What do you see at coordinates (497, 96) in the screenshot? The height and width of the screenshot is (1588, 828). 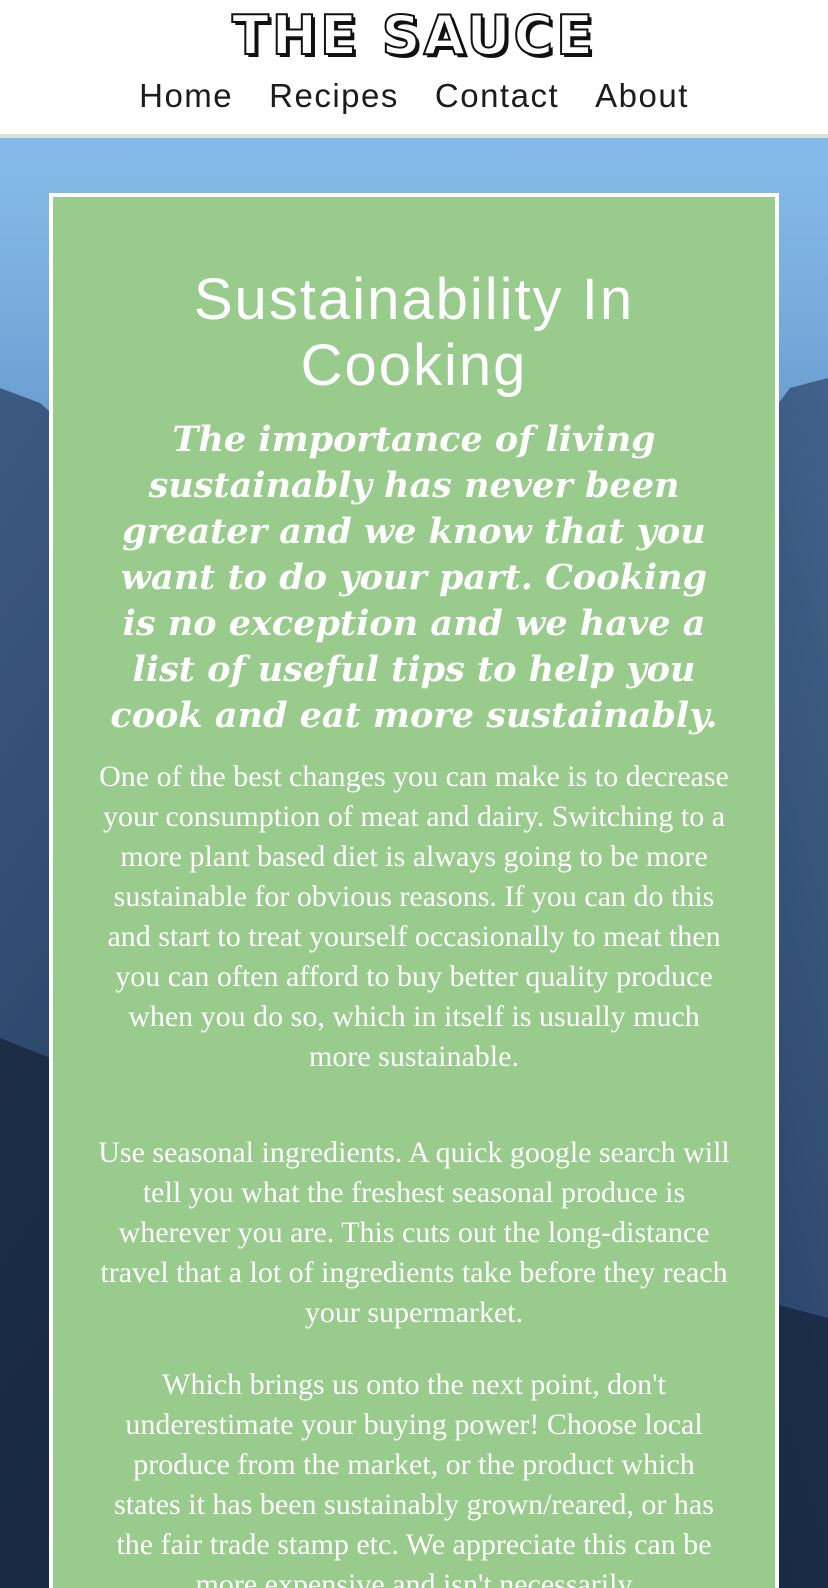 I see `nav-contact-link: Contact` at bounding box center [497, 96].